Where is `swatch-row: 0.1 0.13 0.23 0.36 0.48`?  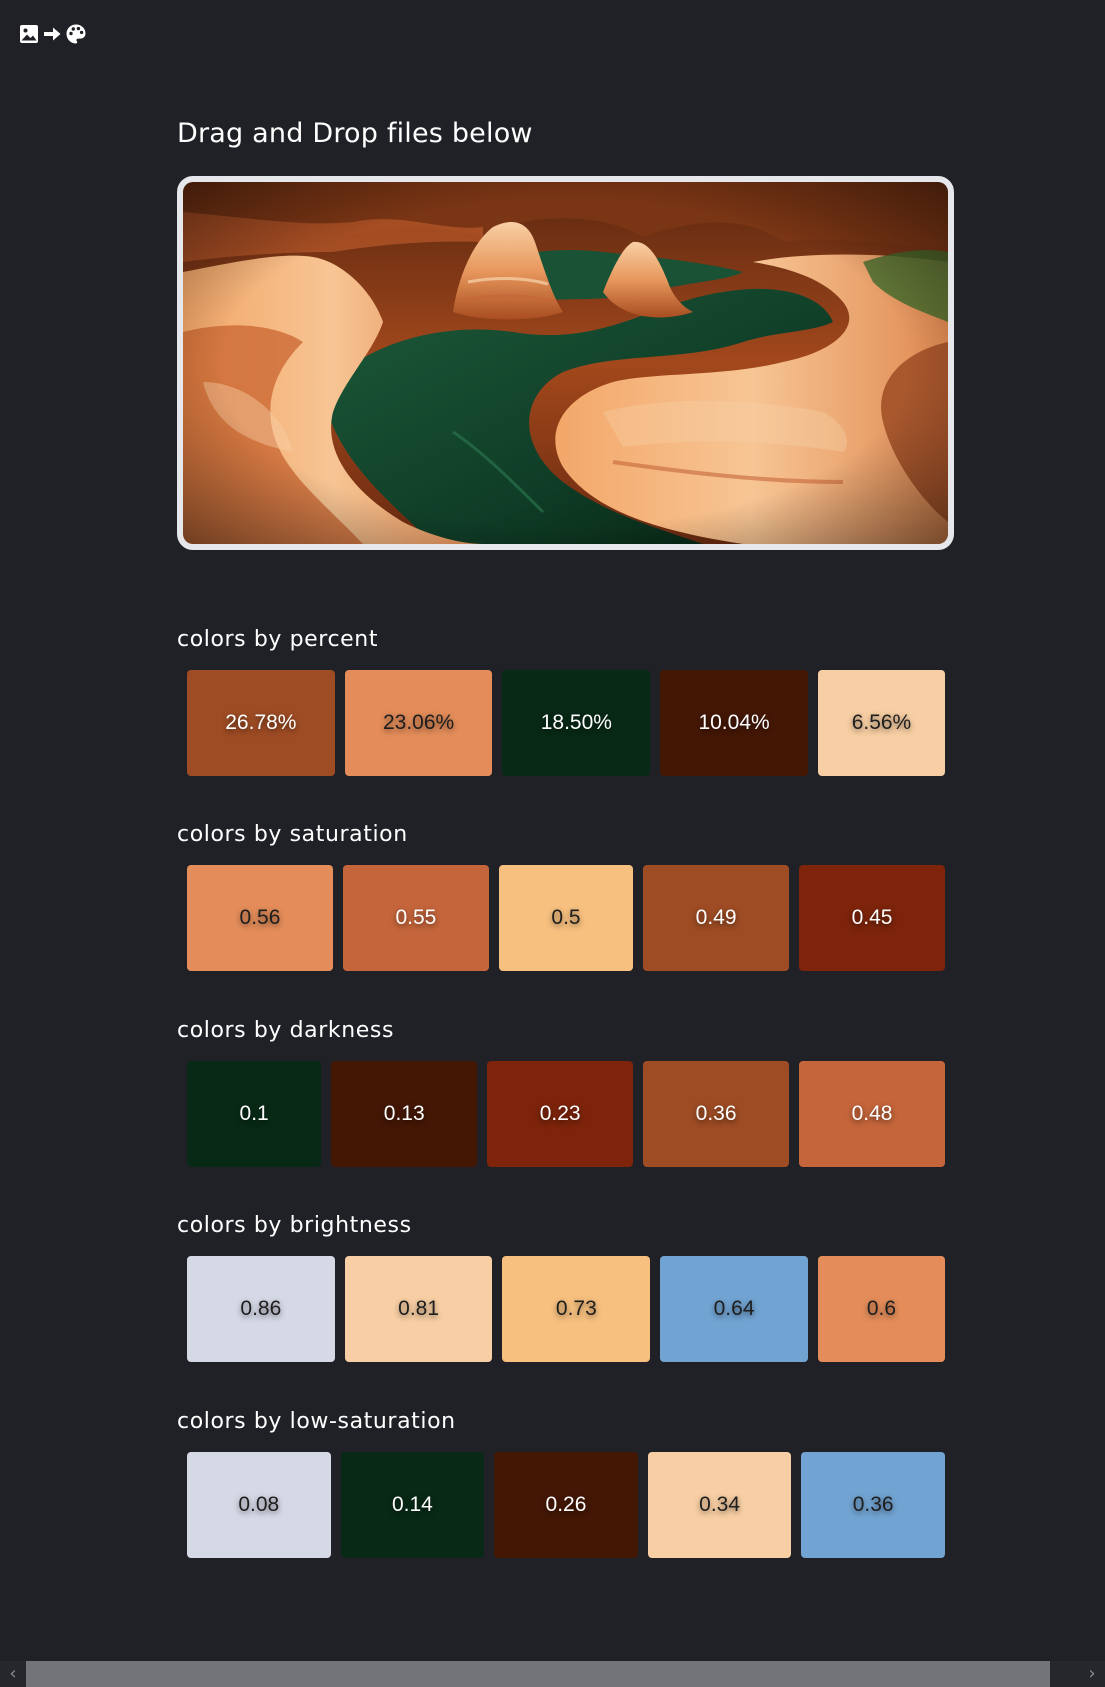 swatch-row: 0.1 0.13 0.23 0.36 0.48 is located at coordinates (566, 1114).